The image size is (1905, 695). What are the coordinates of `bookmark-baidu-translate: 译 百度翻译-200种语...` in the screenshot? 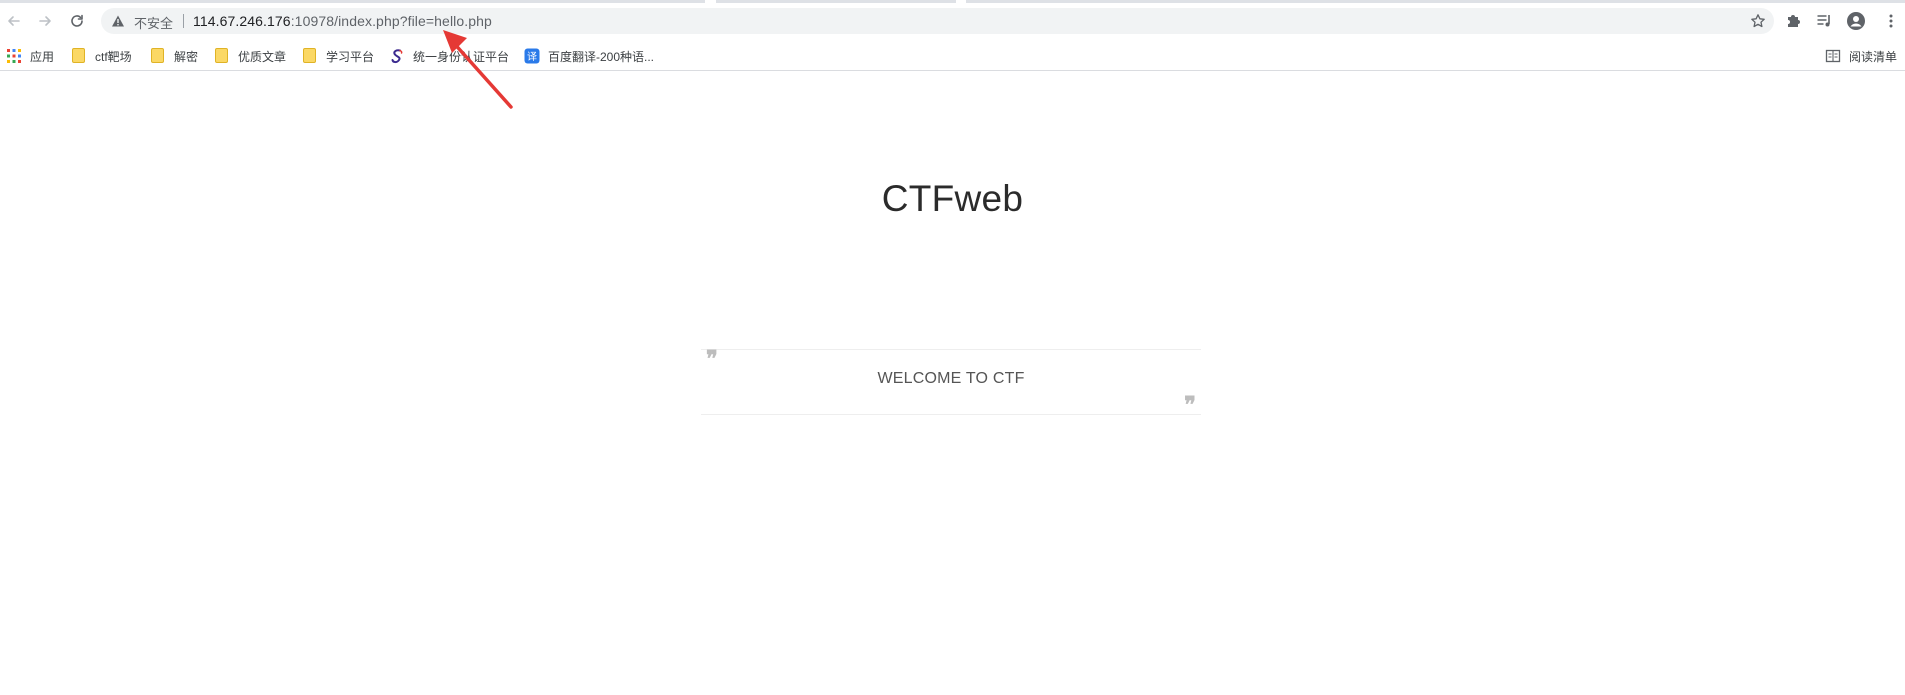 It's located at (589, 56).